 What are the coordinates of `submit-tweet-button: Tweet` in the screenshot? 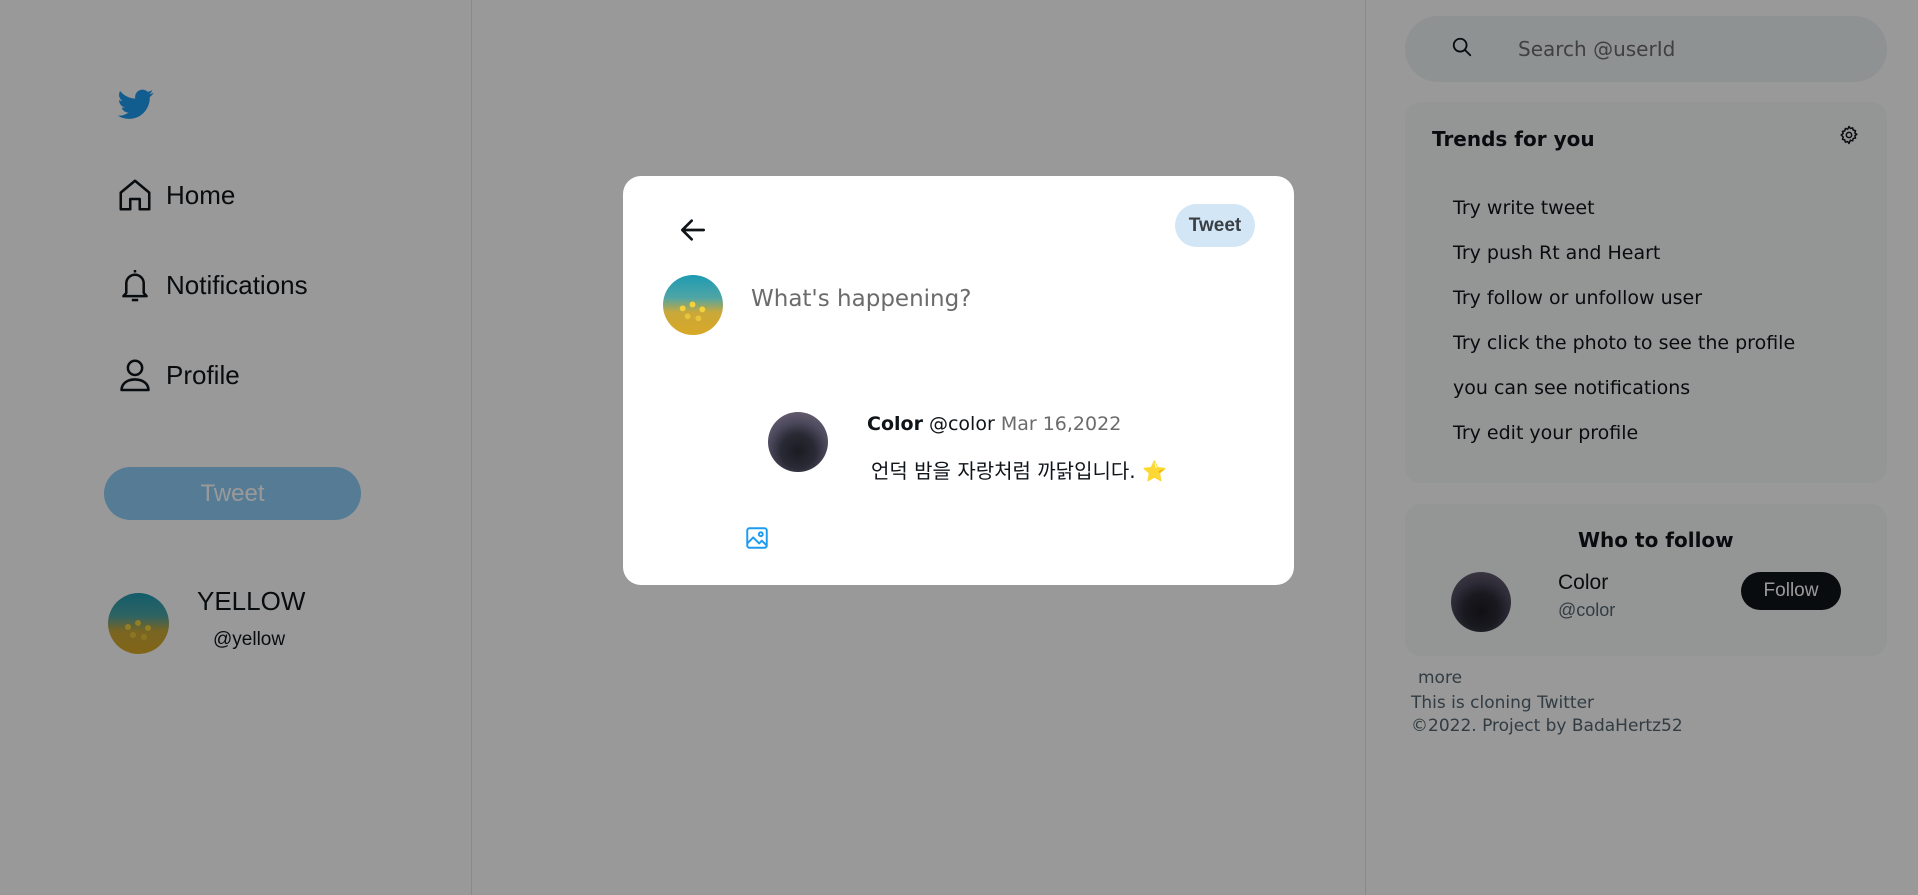 It's located at (1215, 225).